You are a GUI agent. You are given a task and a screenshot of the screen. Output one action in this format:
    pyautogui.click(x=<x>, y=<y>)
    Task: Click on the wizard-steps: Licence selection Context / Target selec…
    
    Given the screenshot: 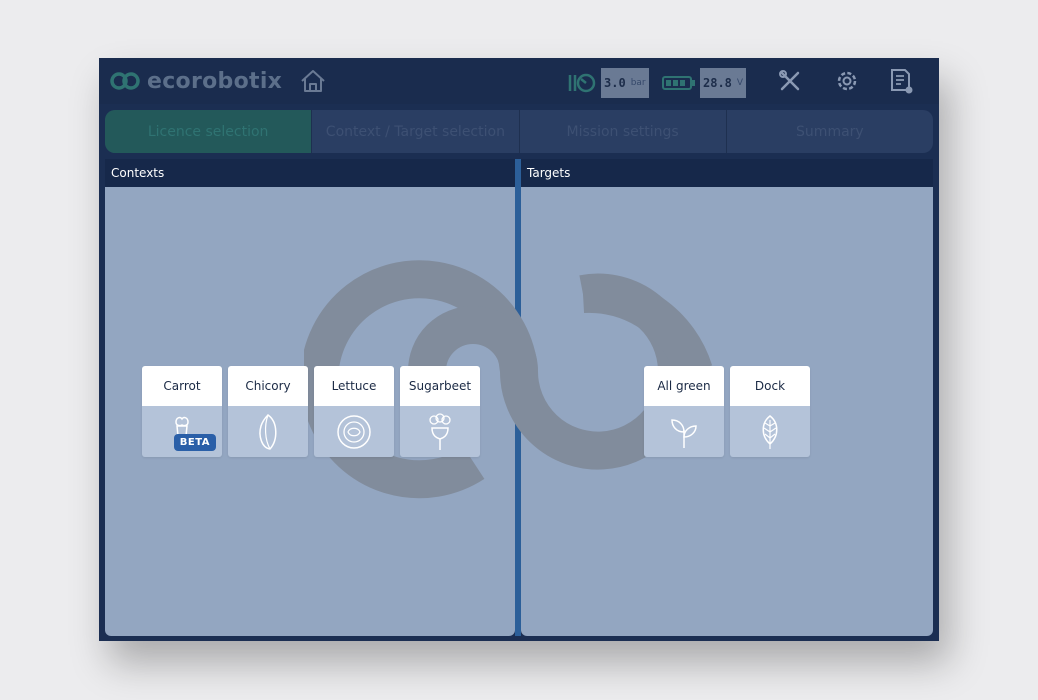 What is the action you would take?
    pyautogui.click(x=519, y=131)
    